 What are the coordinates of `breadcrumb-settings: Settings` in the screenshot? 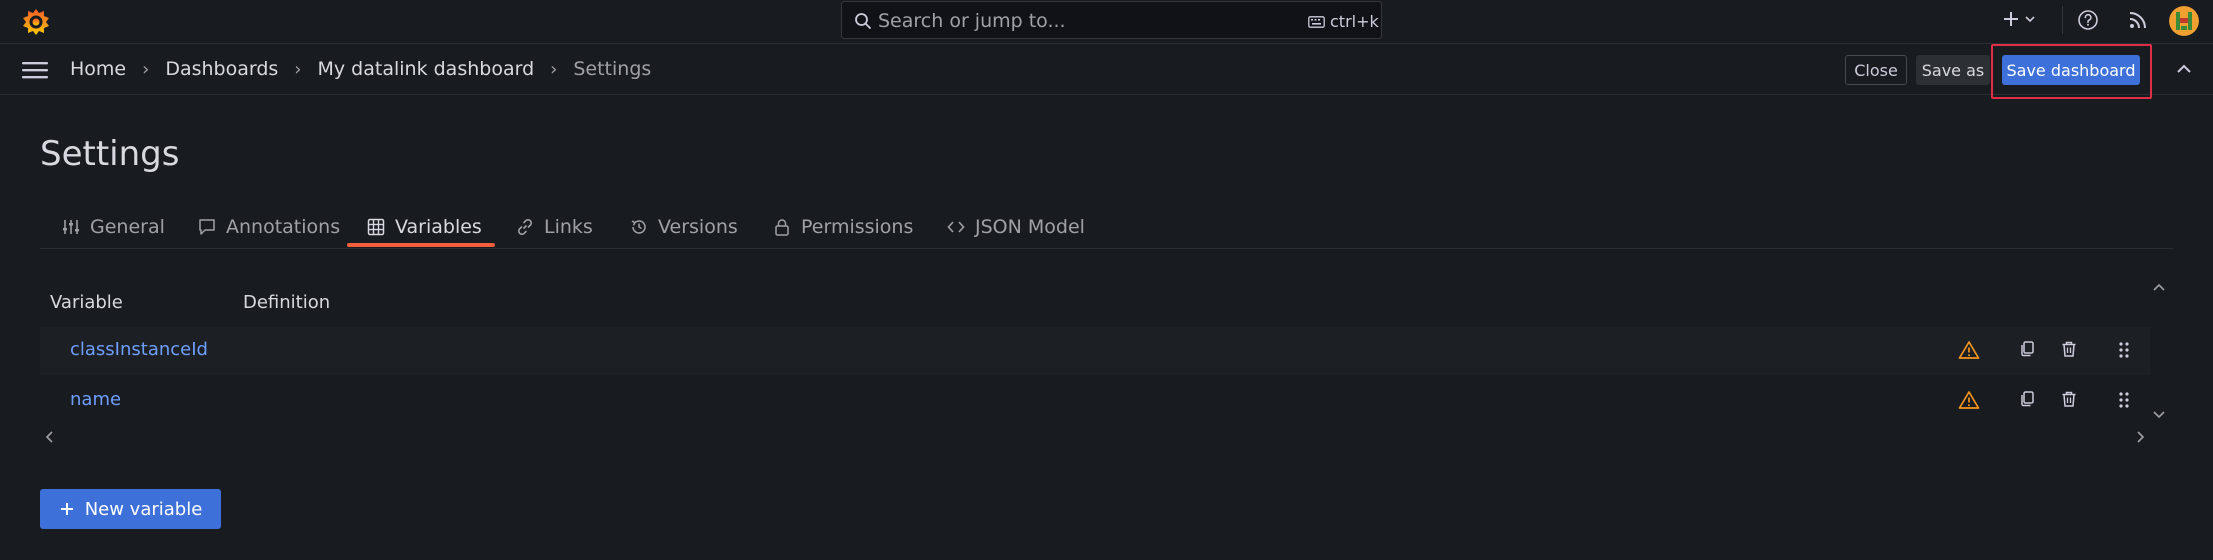 It's located at (612, 69).